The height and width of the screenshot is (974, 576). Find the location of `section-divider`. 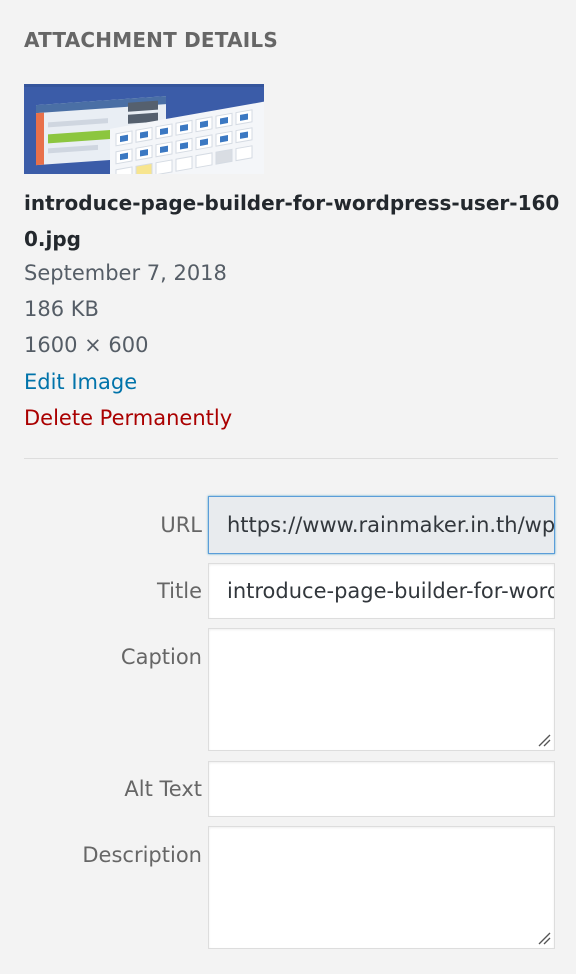

section-divider is located at coordinates (291, 458).